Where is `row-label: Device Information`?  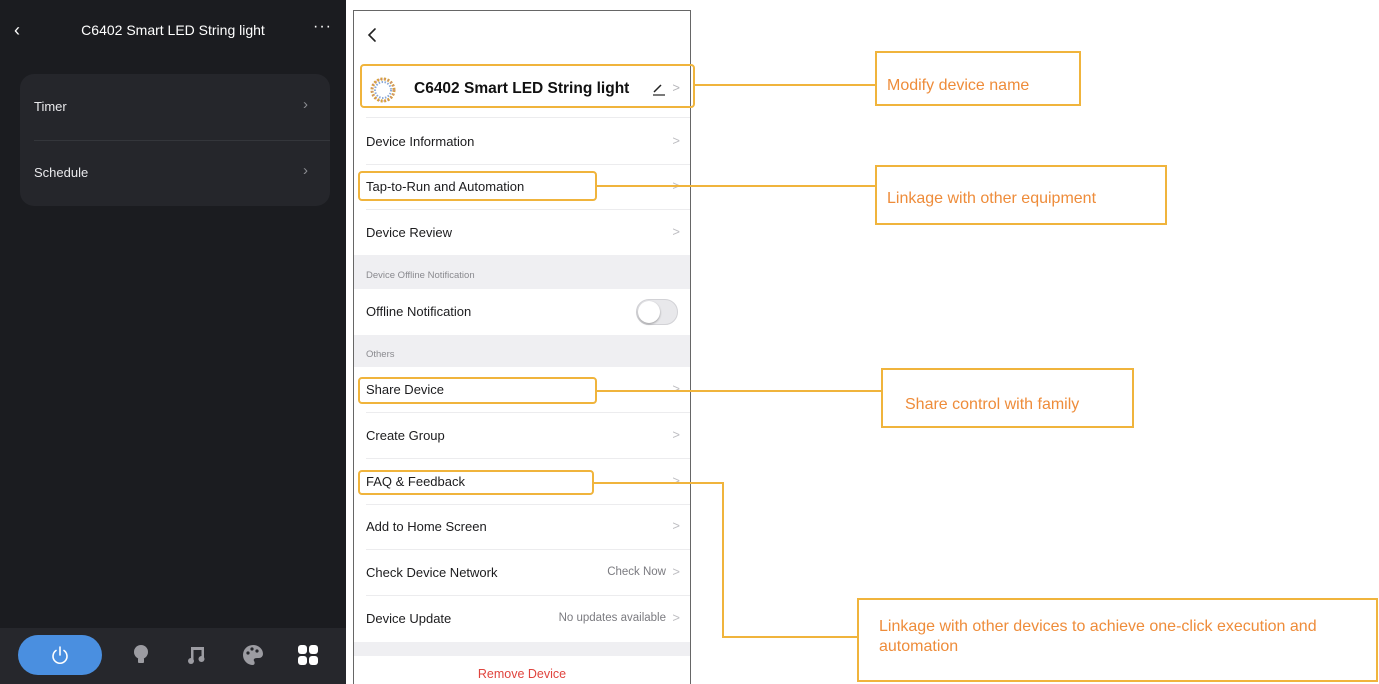 row-label: Device Information is located at coordinates (420, 141).